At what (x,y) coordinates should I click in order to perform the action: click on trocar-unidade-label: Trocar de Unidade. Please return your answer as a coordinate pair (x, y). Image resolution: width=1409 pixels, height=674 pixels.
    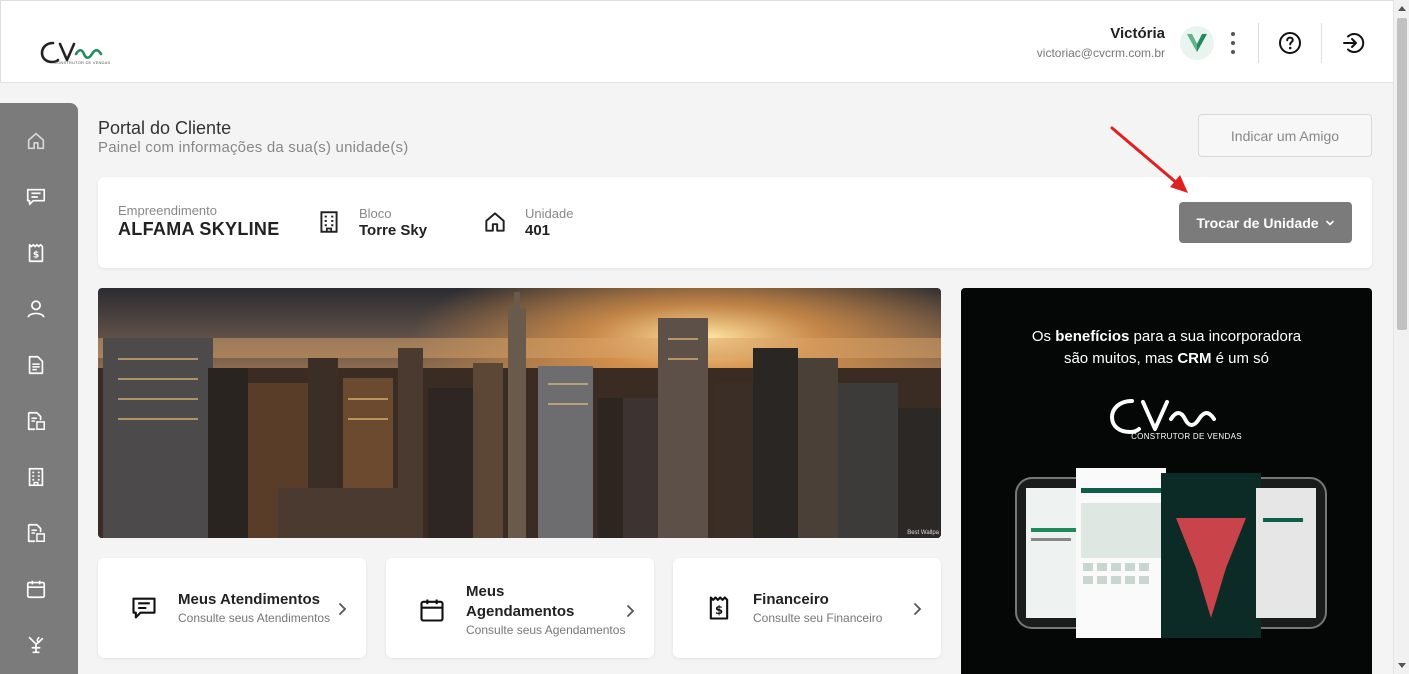
    Looking at the image, I should click on (1257, 222).